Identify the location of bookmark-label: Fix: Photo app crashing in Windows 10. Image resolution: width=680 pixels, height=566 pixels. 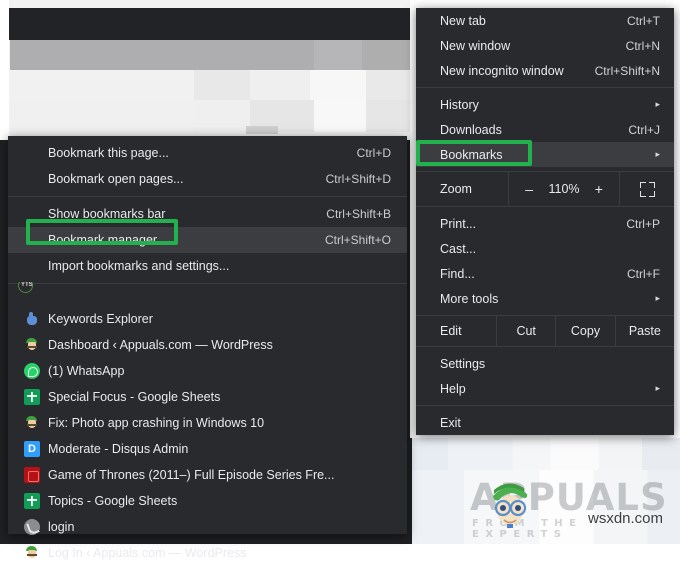
(156, 423).